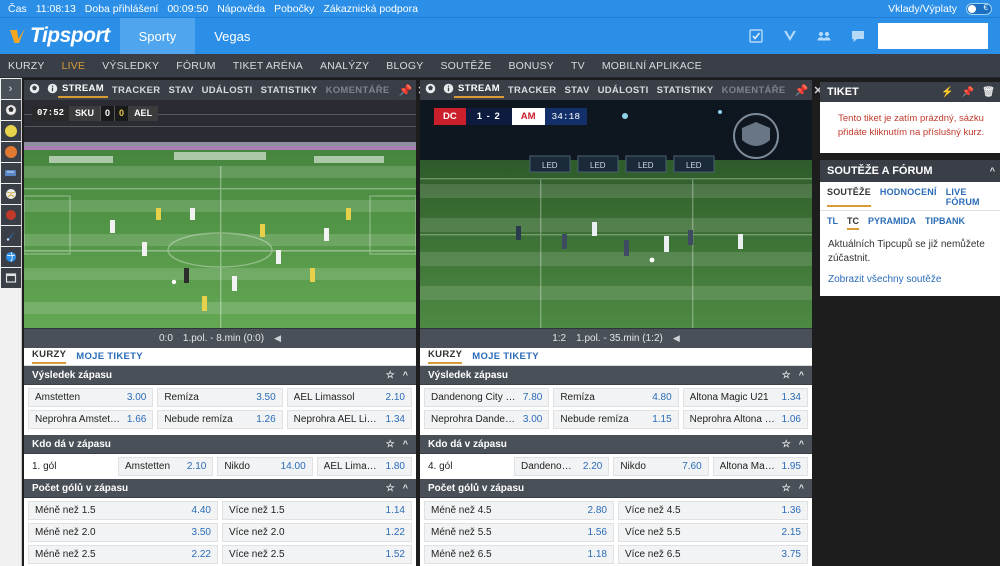  I want to click on pick-button: Neprohra Altona Magic U… 1.06, so click(745, 419).